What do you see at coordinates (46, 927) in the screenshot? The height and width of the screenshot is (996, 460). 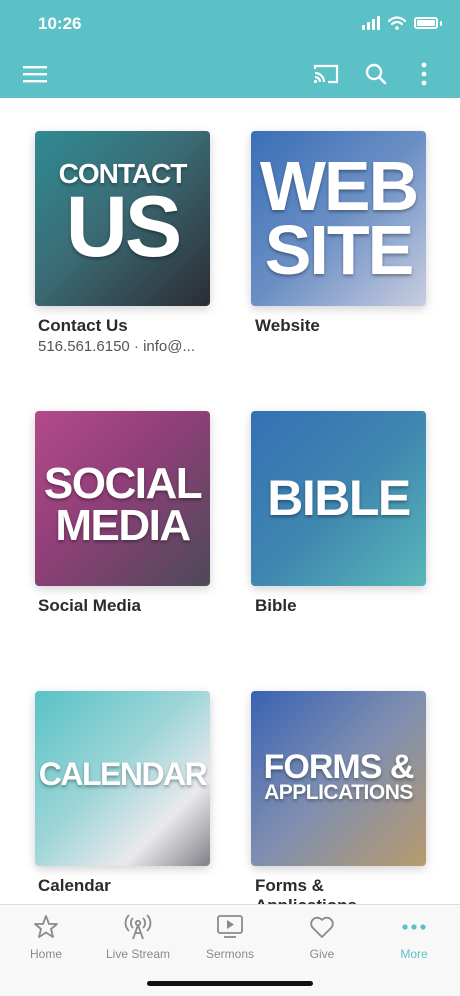 I see `star-icon` at bounding box center [46, 927].